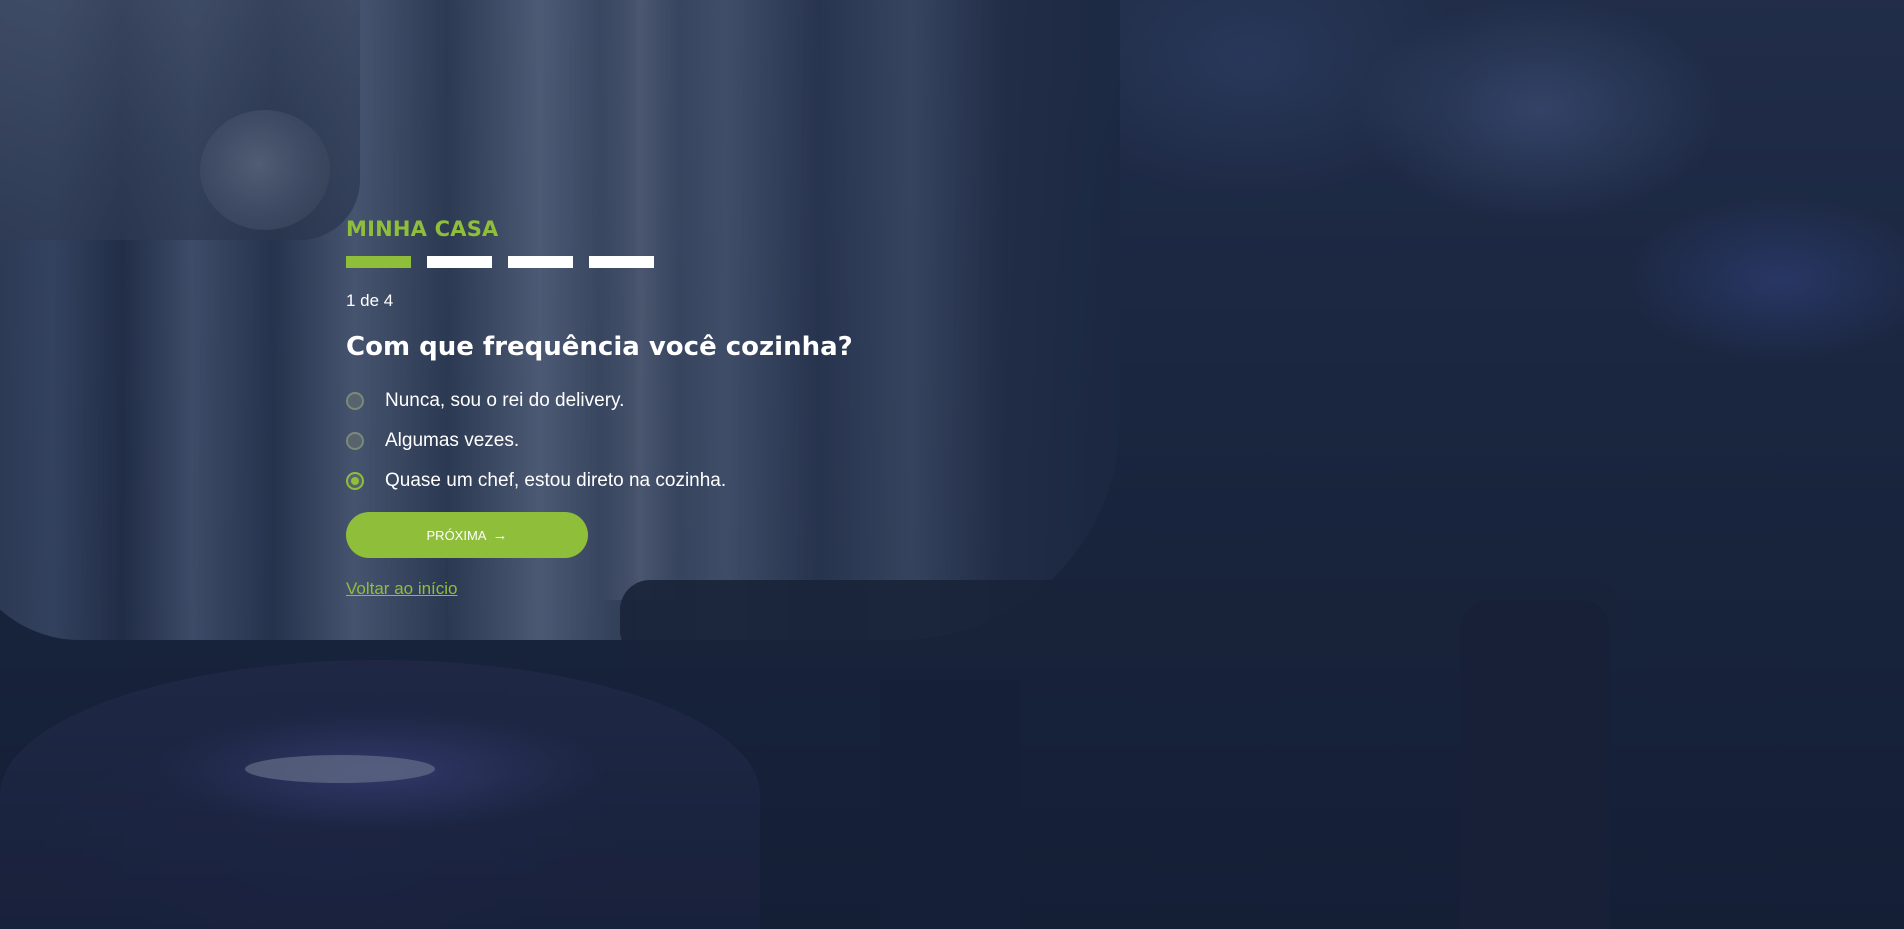  What do you see at coordinates (505, 401) in the screenshot?
I see `answer-option-label: Nunca, sou o rei do delivery.` at bounding box center [505, 401].